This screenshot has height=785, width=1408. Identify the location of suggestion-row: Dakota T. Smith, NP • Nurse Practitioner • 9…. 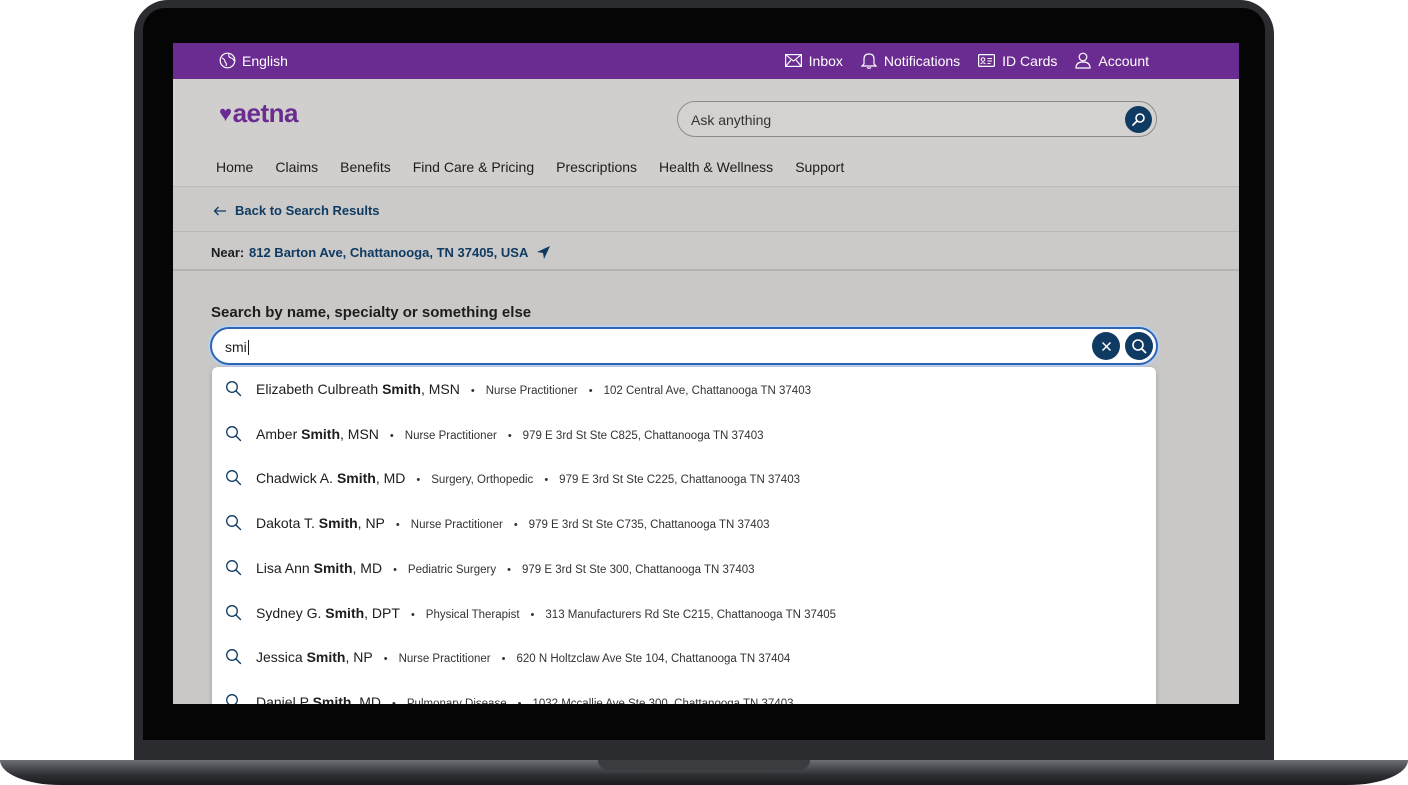
(684, 523).